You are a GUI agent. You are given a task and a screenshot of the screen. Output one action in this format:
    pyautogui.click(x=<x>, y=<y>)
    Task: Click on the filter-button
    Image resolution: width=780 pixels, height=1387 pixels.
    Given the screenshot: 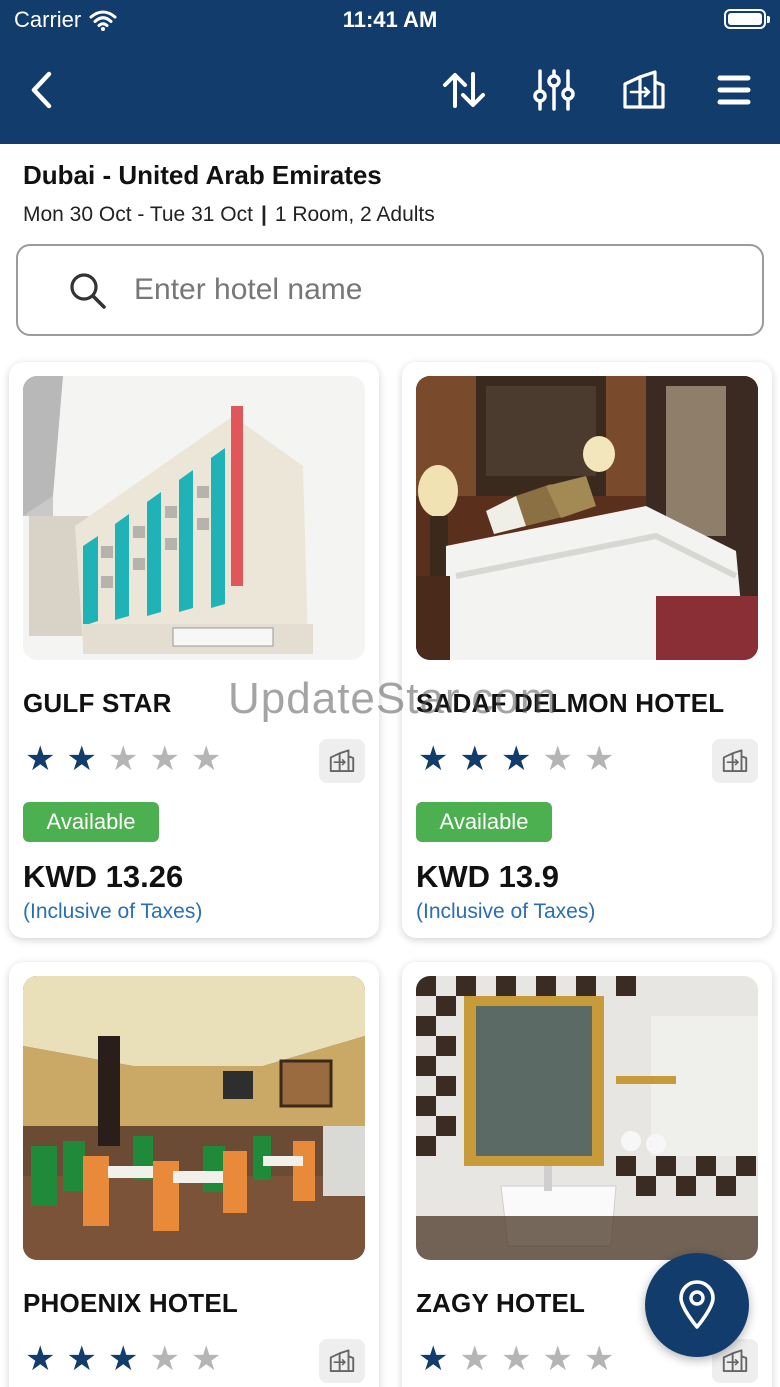 What is the action you would take?
    pyautogui.click(x=554, y=90)
    